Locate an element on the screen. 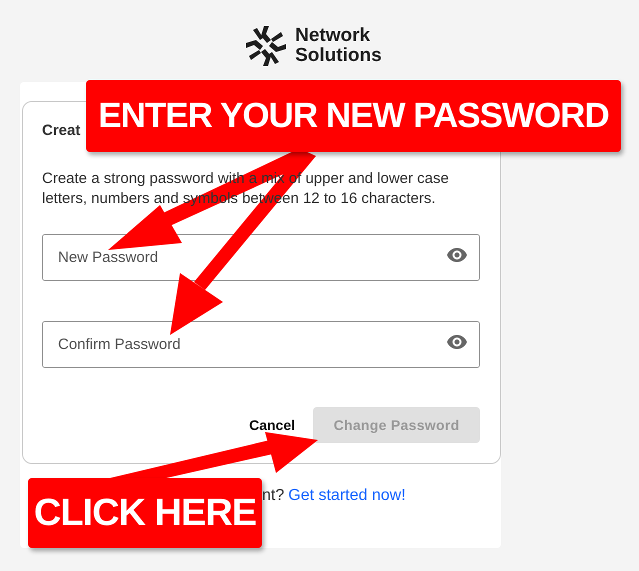 The image size is (639, 571). password-field: Confirm Password is located at coordinates (261, 344).